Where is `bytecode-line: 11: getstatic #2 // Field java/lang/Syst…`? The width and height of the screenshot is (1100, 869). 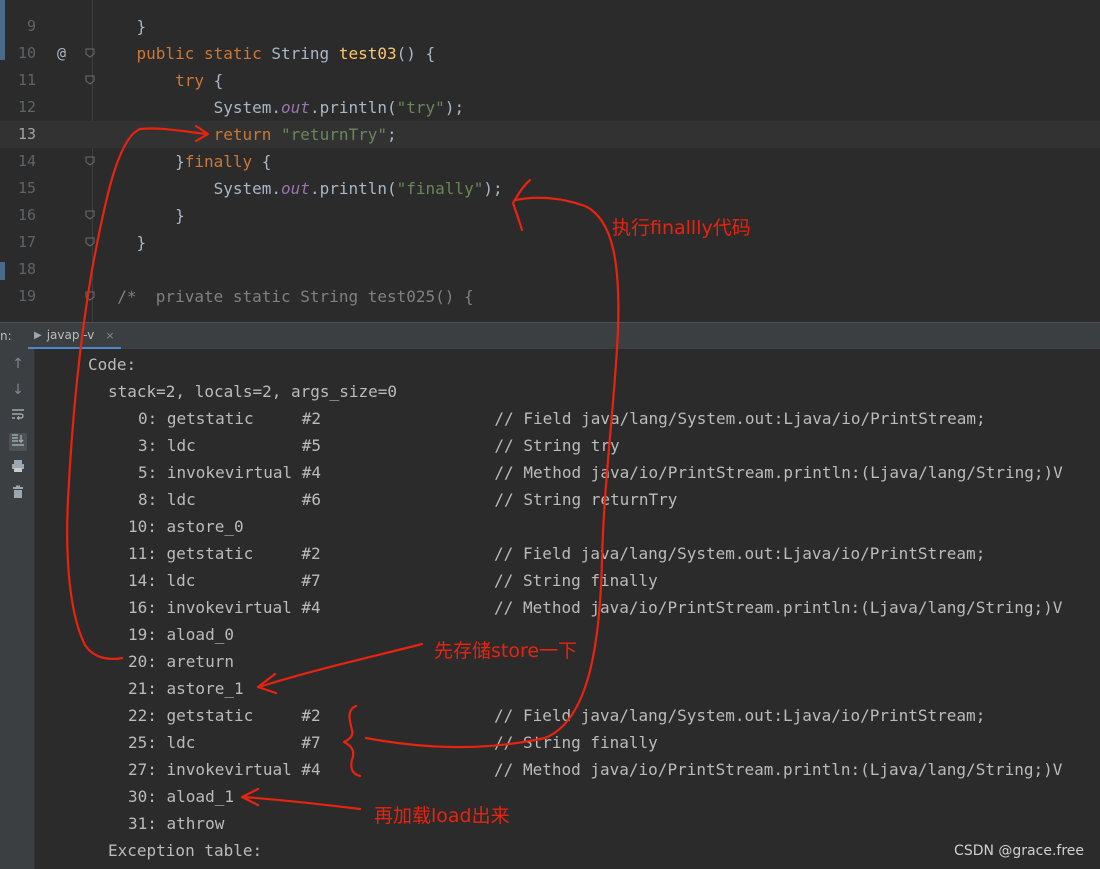
bytecode-line: 11: getstatic #2 // Field java/lang/Syst… is located at coordinates (557, 553).